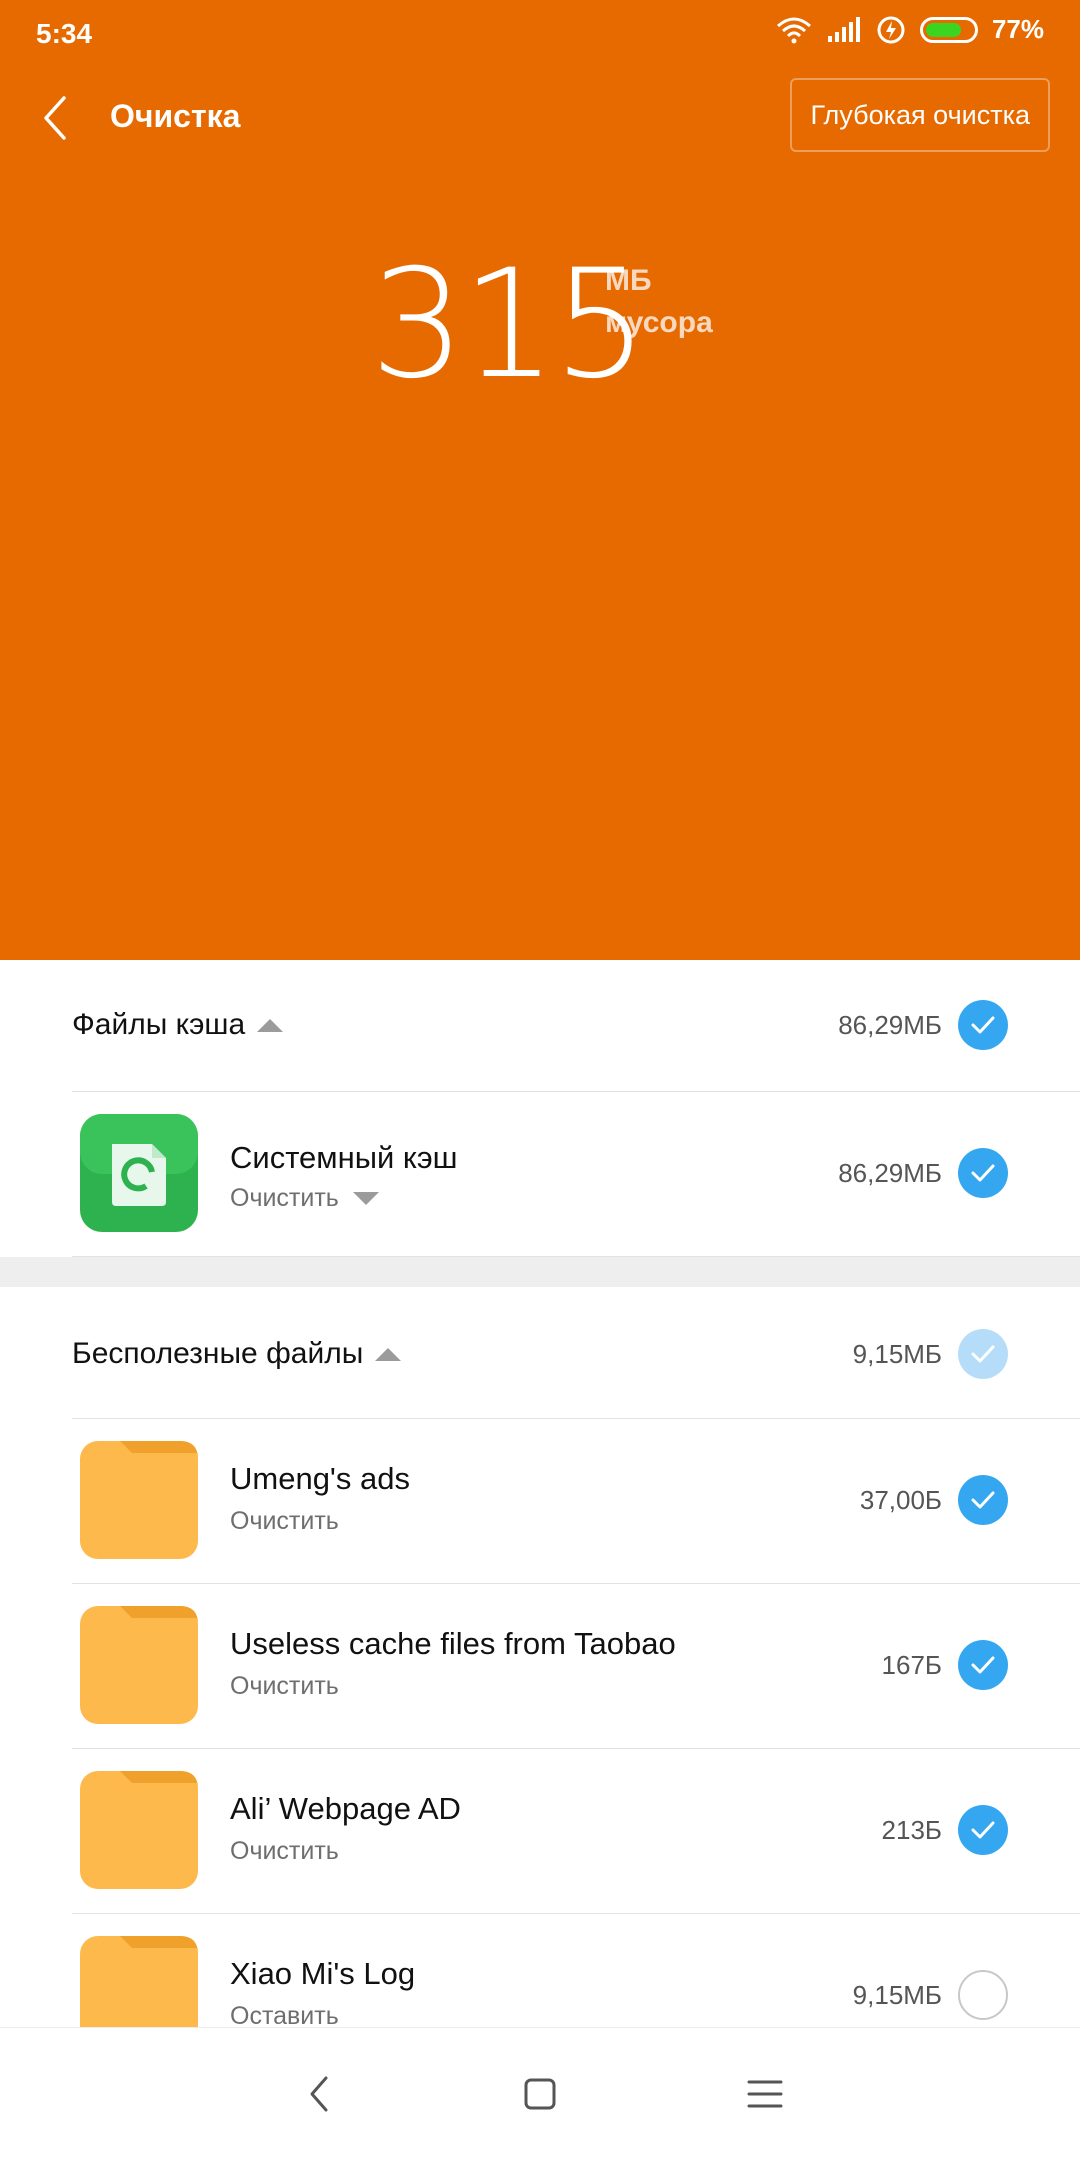 This screenshot has width=1080, height=2160. Describe the element at coordinates (139, 1173) in the screenshot. I see `system-cache-app-icon` at that location.